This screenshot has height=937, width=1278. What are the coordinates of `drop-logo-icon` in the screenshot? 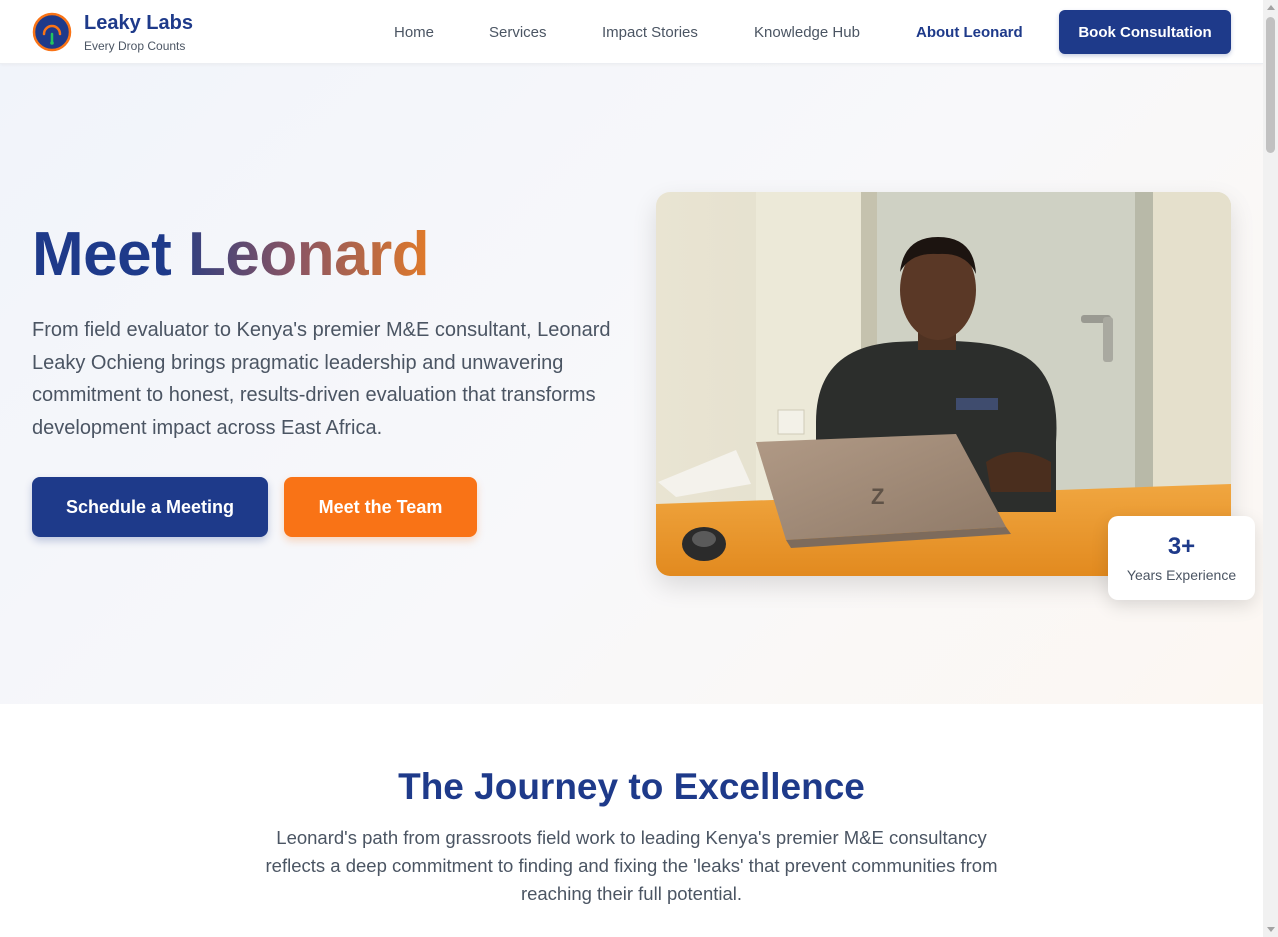 It's located at (52, 32).